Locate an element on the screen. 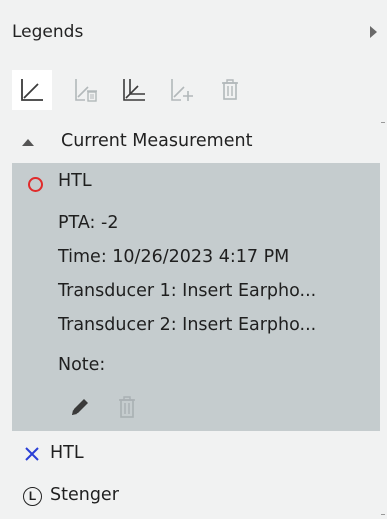  chart-add-icon is located at coordinates (182, 90).